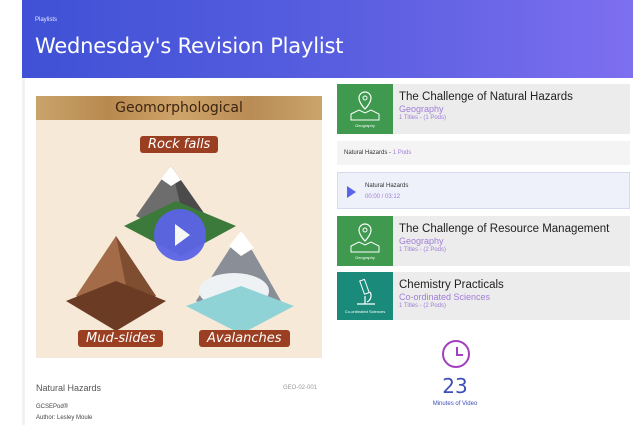 This screenshot has width=633, height=425. Describe the element at coordinates (455, 404) in the screenshot. I see `minutes-label: Minutes of Video` at that location.